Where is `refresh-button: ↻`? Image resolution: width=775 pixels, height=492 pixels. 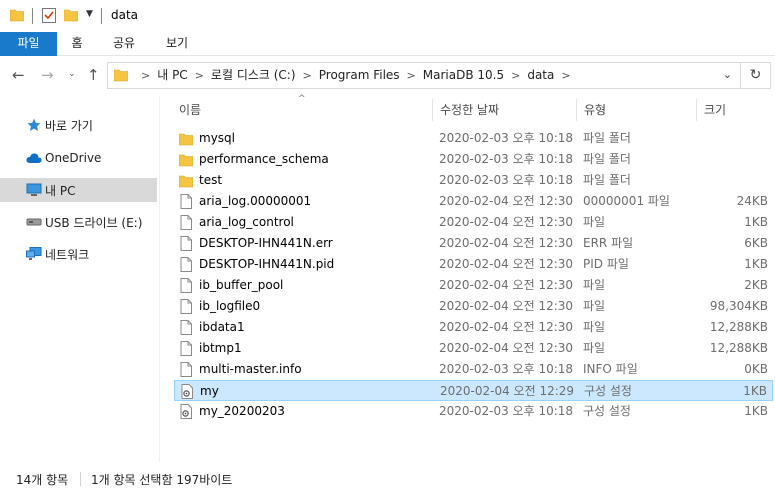 refresh-button: ↻ is located at coordinates (756, 75).